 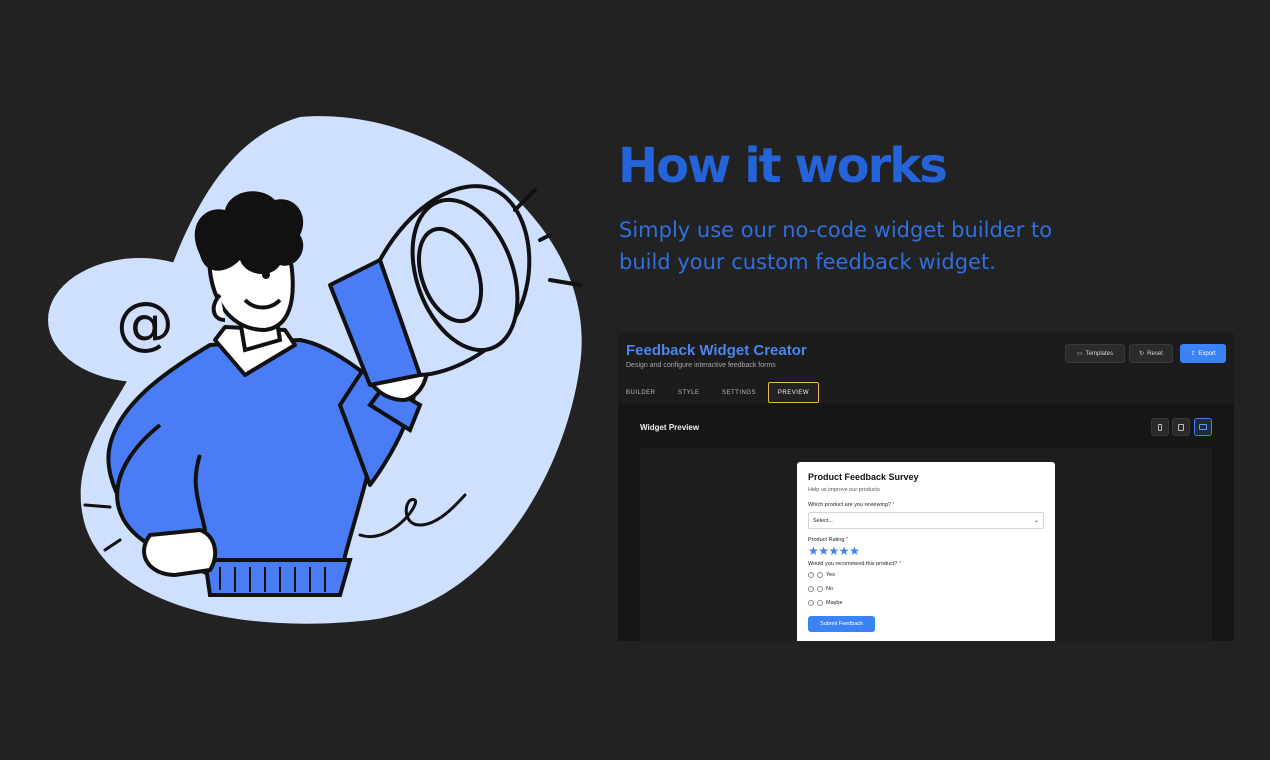 I want to click on desktop-icon, so click(x=1203, y=427).